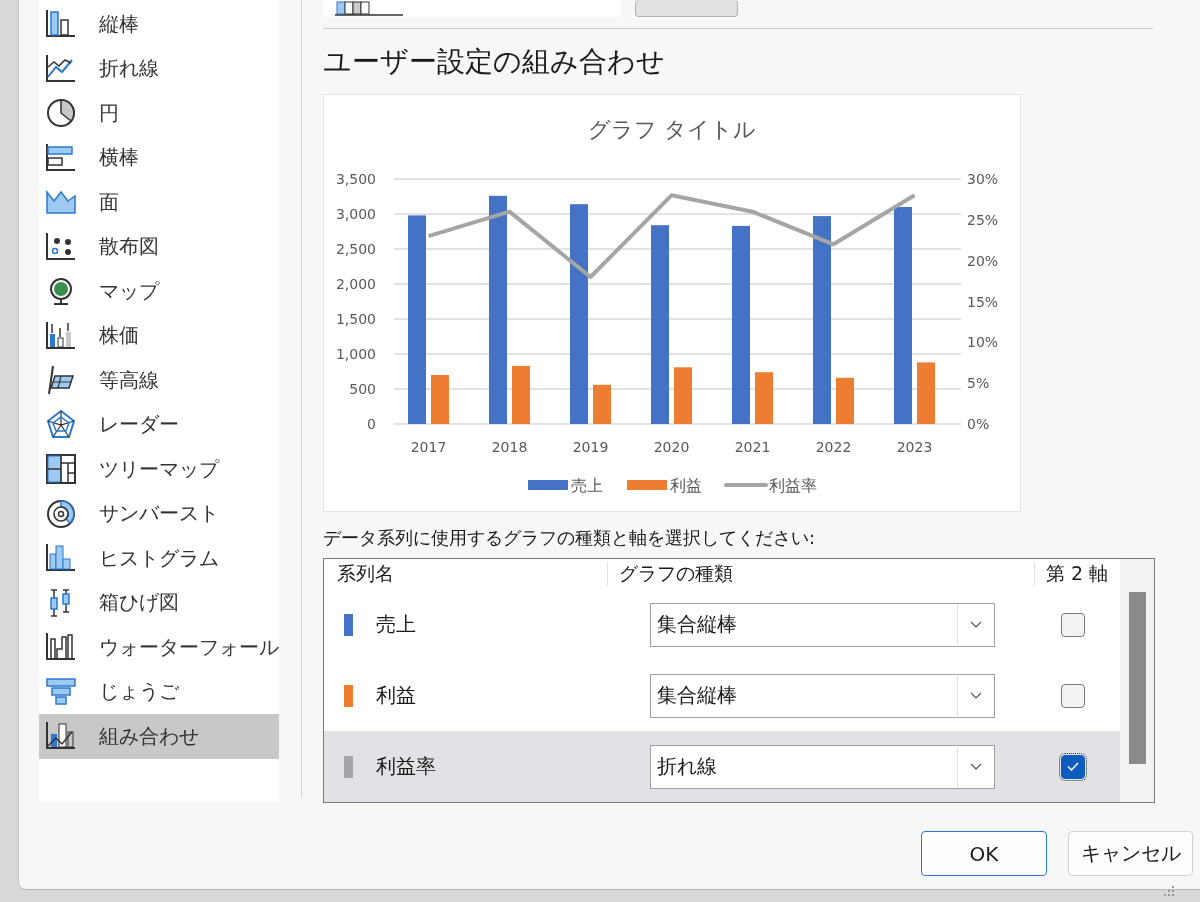 The height and width of the screenshot is (902, 1200). I want to click on legend-item: 利益率, so click(770, 485).